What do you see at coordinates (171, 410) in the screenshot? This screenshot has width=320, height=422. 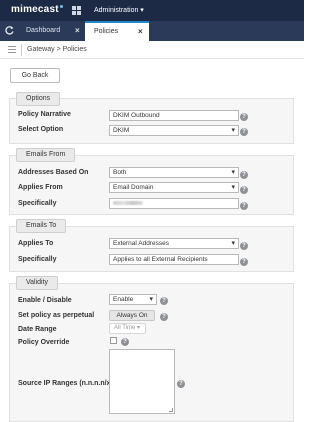 I see `resize-handle` at bounding box center [171, 410].